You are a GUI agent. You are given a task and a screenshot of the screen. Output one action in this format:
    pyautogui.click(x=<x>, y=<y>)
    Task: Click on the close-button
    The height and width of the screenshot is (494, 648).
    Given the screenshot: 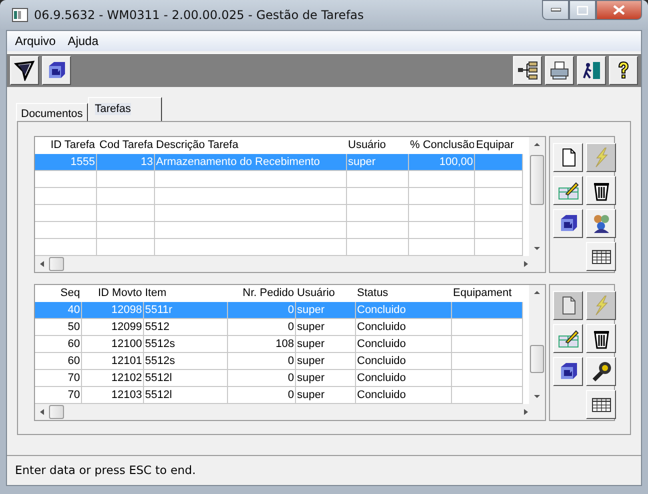 What is the action you would take?
    pyautogui.click(x=619, y=10)
    